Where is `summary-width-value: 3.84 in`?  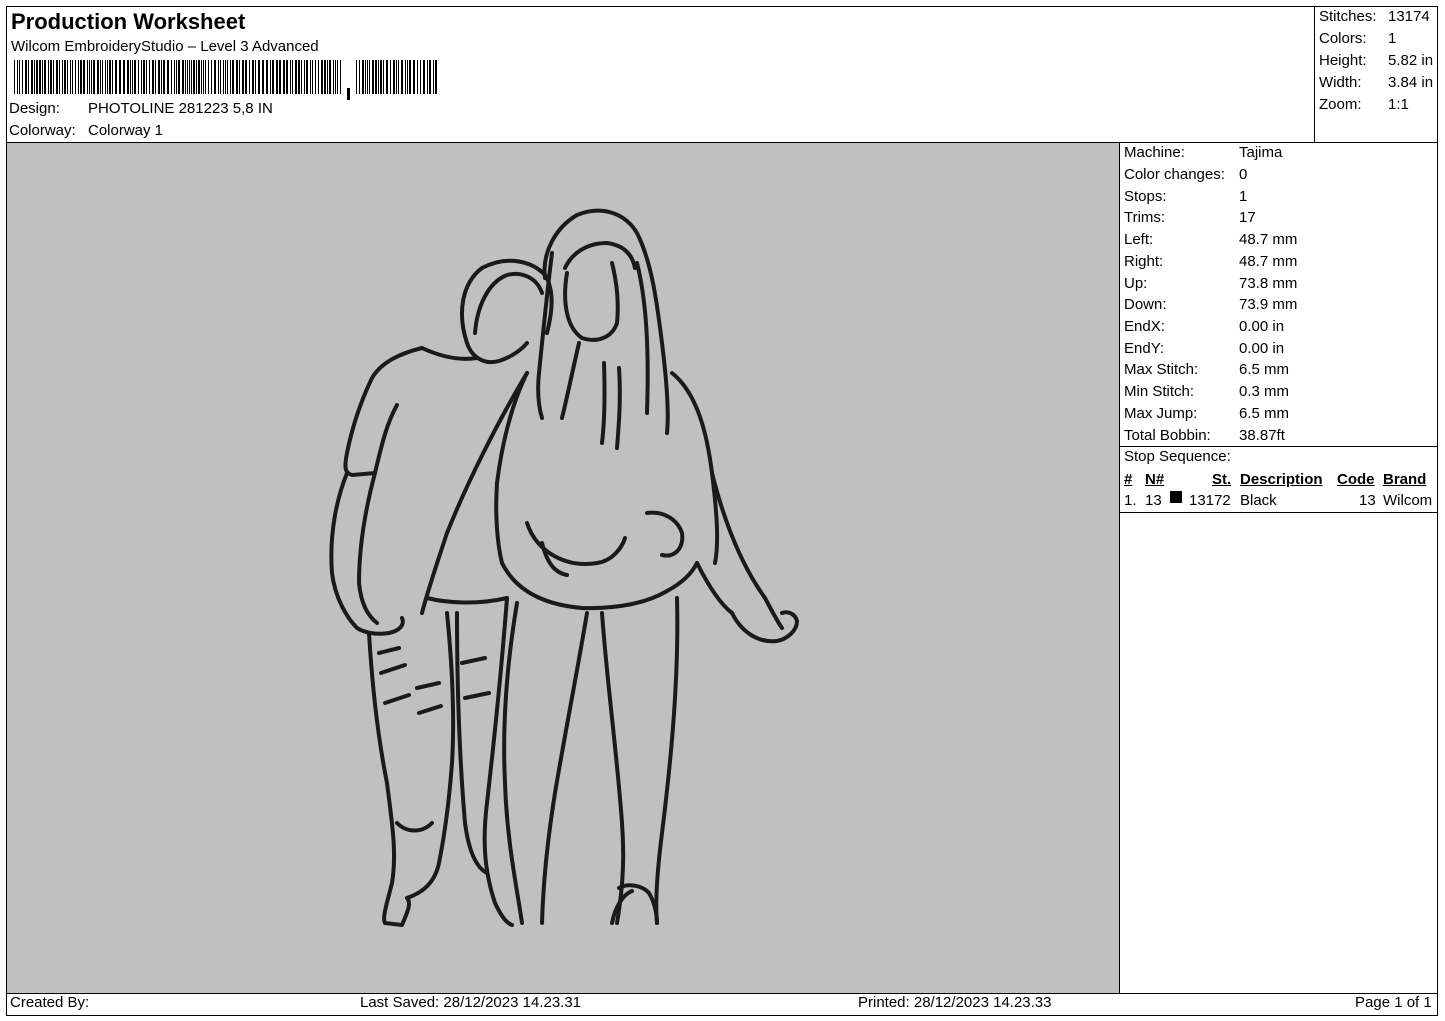
summary-width-value: 3.84 in is located at coordinates (1411, 82).